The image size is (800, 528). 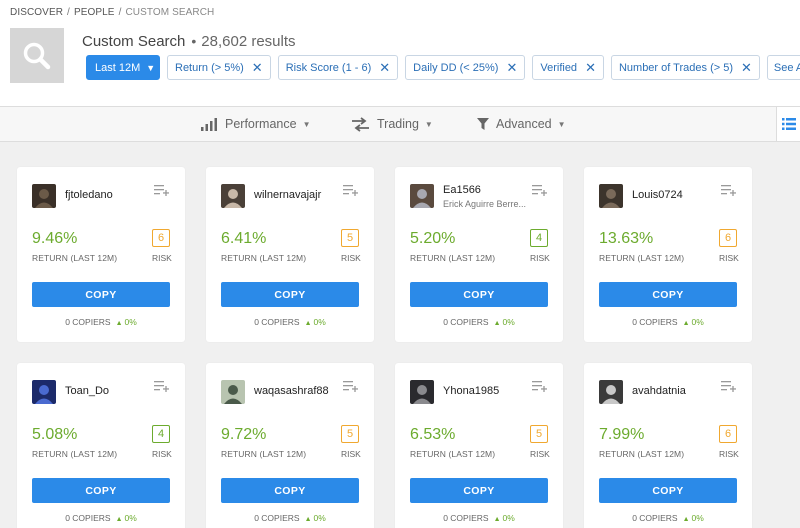 I want to click on username: avahdatnia, so click(x=659, y=391).